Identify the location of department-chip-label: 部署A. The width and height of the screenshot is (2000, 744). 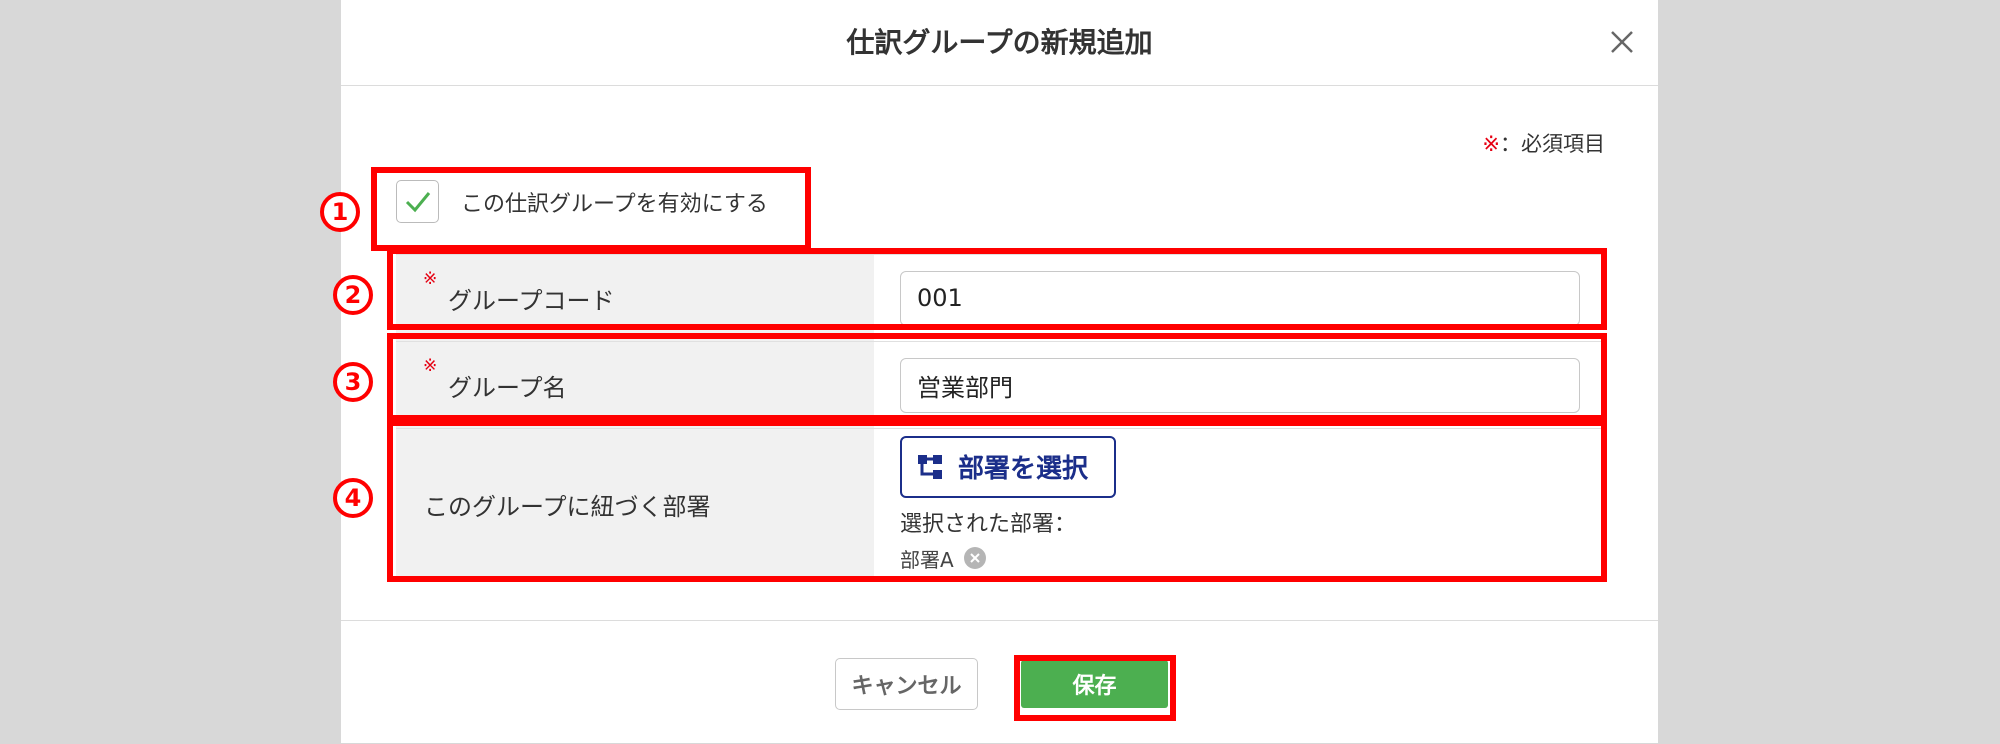
(927, 559).